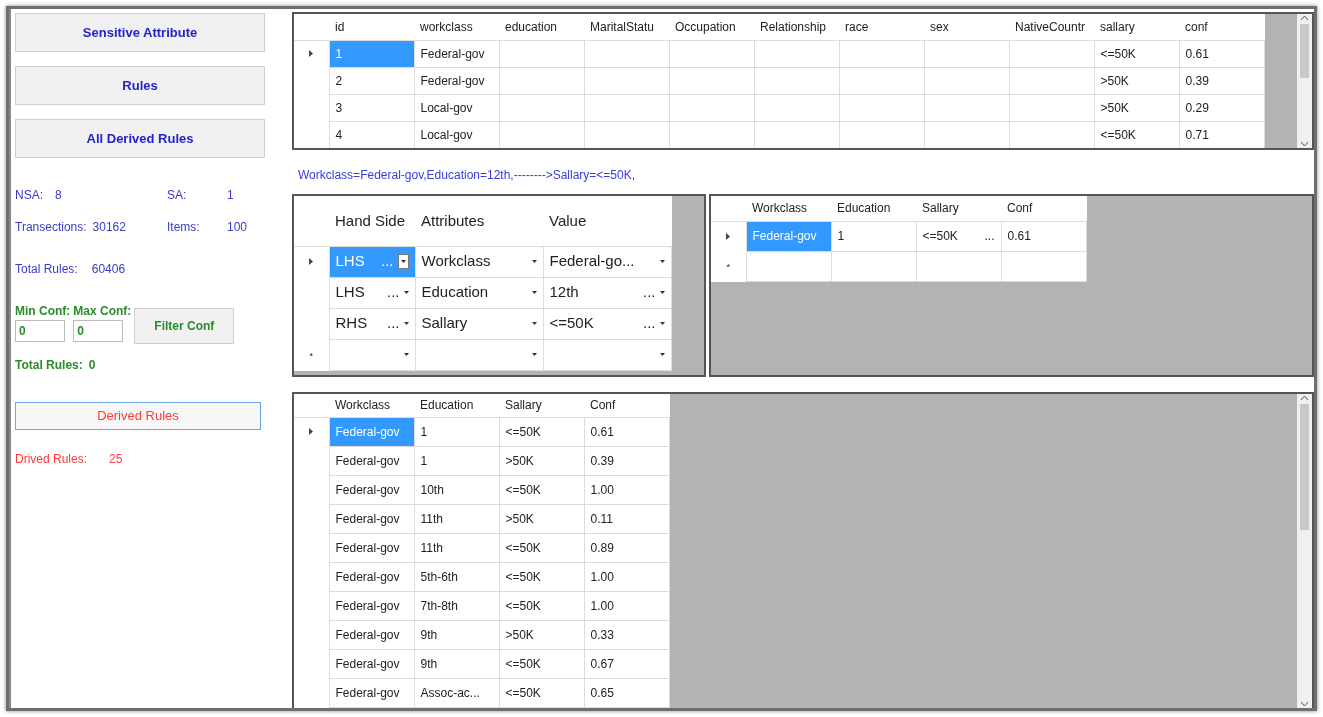 The image size is (1323, 717). Describe the element at coordinates (796, 27) in the screenshot. I see `column-header: Relationship` at that location.